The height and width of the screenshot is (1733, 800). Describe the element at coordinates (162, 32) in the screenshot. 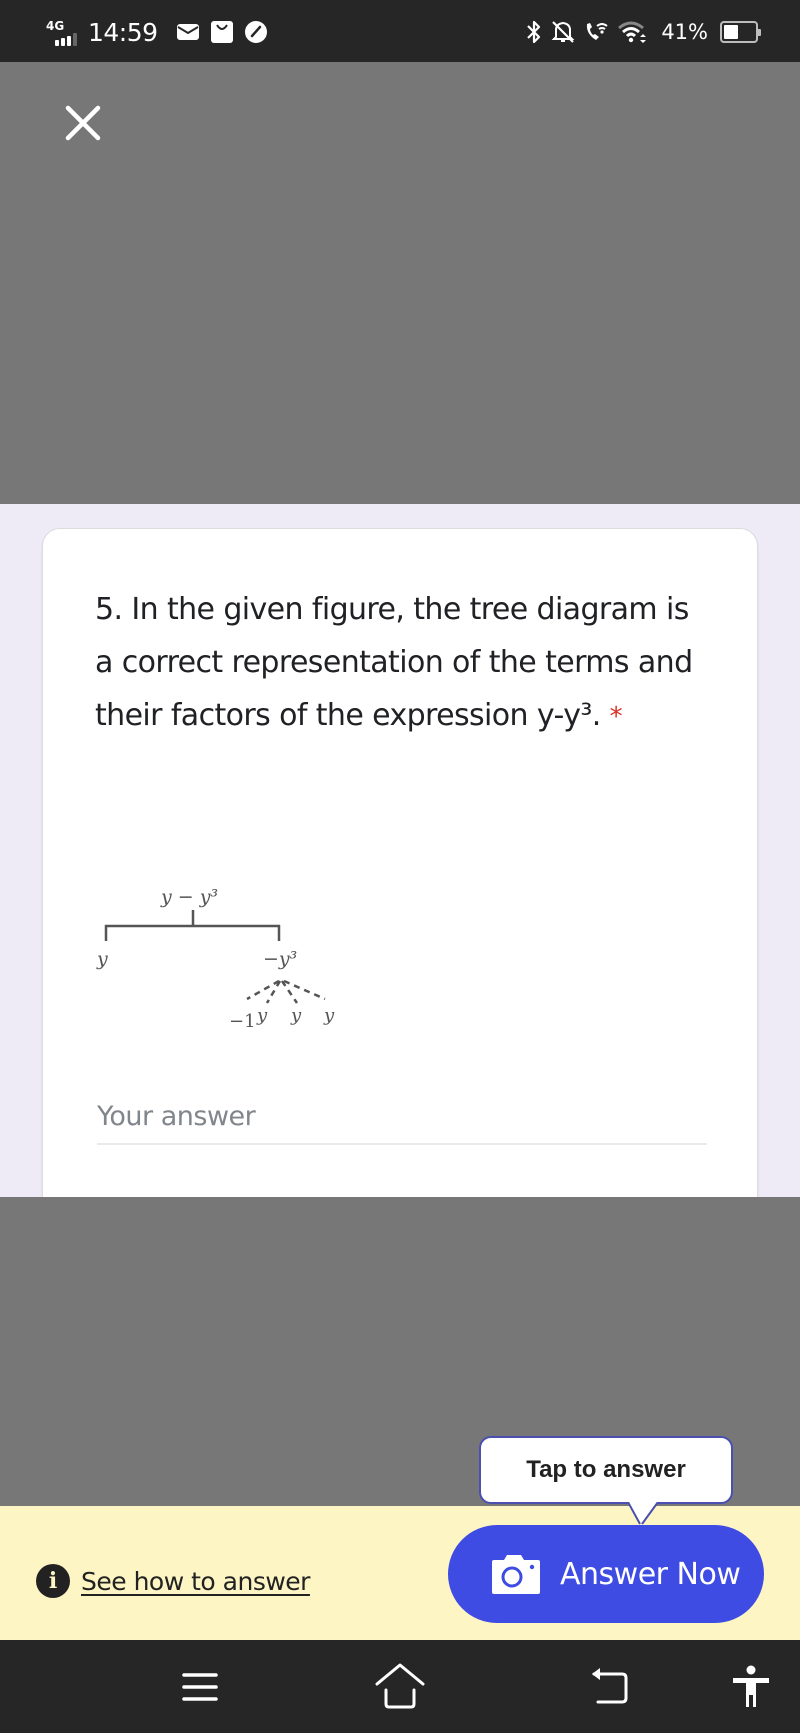

I see `status-left: 4G 14:59` at that location.